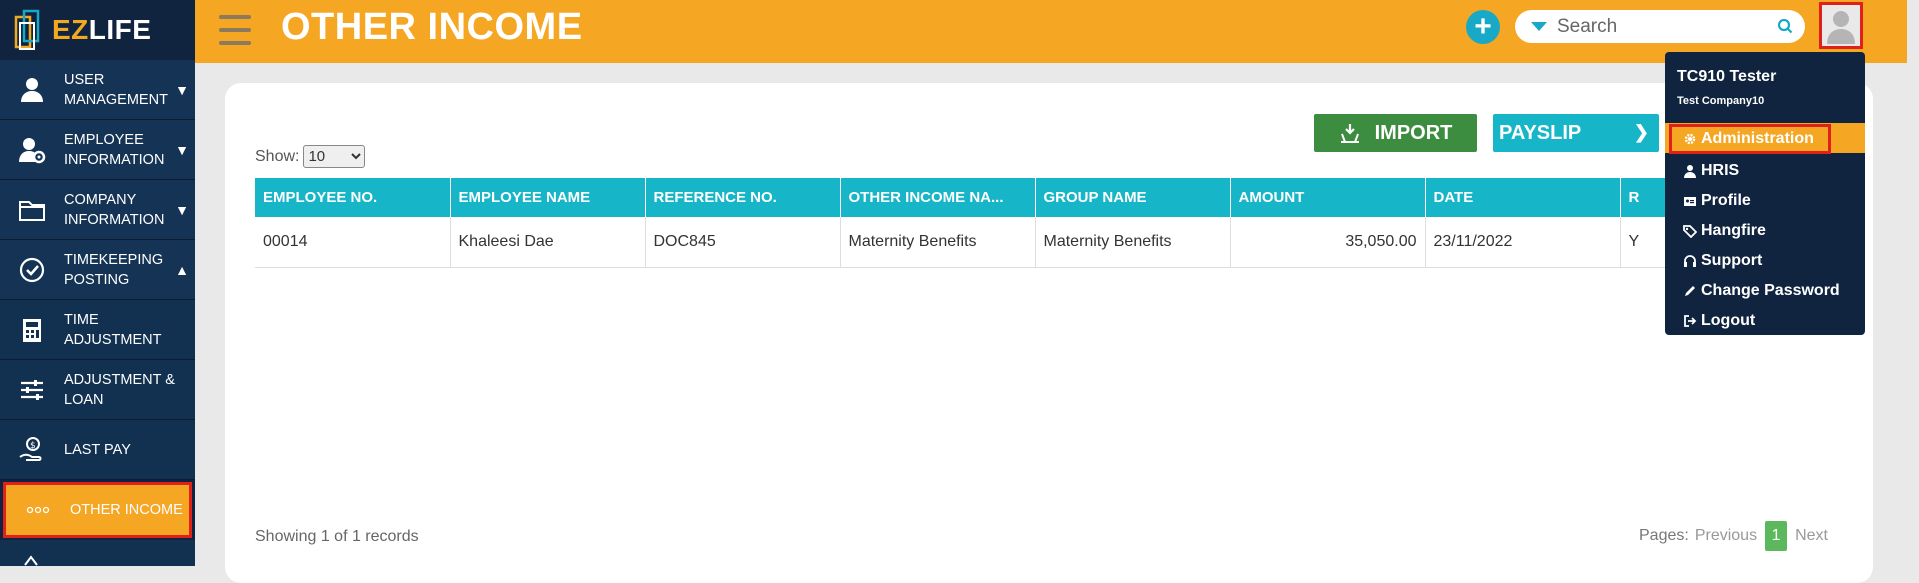 This screenshot has height=583, width=1919. Describe the element at coordinates (97, 553) in the screenshot. I see `sidebar-item-next` at that location.